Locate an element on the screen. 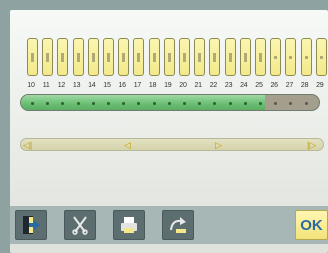 The width and height of the screenshot is (328, 253). cut-button is located at coordinates (80, 225).